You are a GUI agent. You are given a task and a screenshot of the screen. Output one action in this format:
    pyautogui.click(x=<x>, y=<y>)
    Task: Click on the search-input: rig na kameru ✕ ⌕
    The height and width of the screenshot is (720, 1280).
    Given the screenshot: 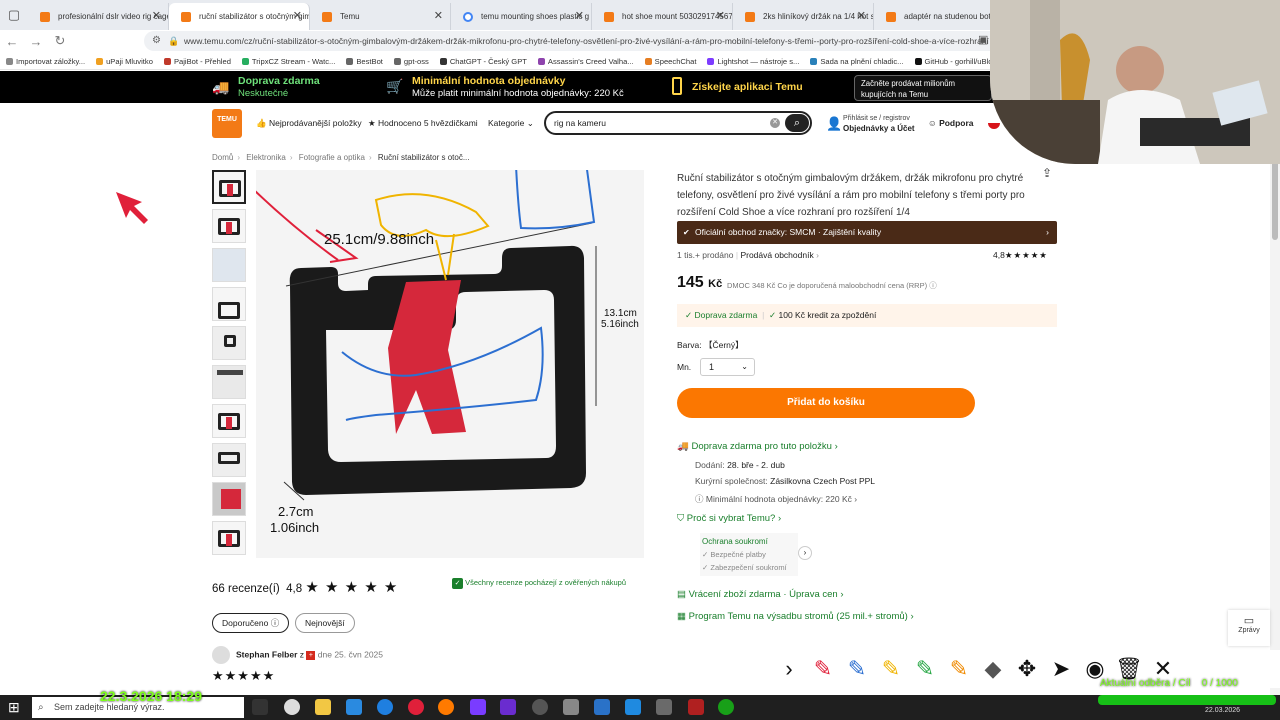 What is the action you would take?
    pyautogui.click(x=678, y=123)
    